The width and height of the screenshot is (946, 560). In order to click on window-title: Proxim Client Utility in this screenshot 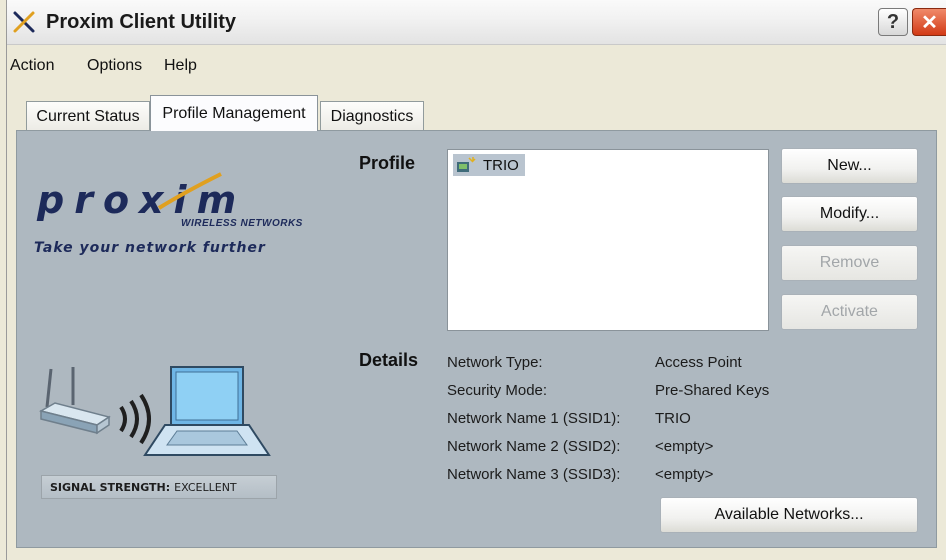, I will do `click(141, 22)`.